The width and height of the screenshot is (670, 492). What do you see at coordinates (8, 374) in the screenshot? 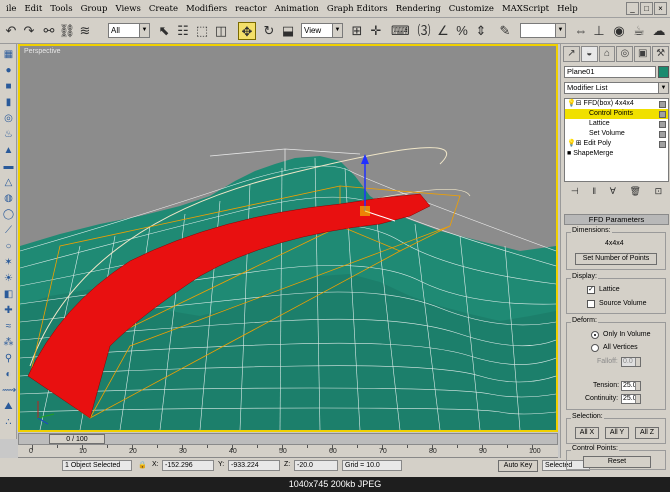
I see `boolean-icon: ◐` at bounding box center [8, 374].